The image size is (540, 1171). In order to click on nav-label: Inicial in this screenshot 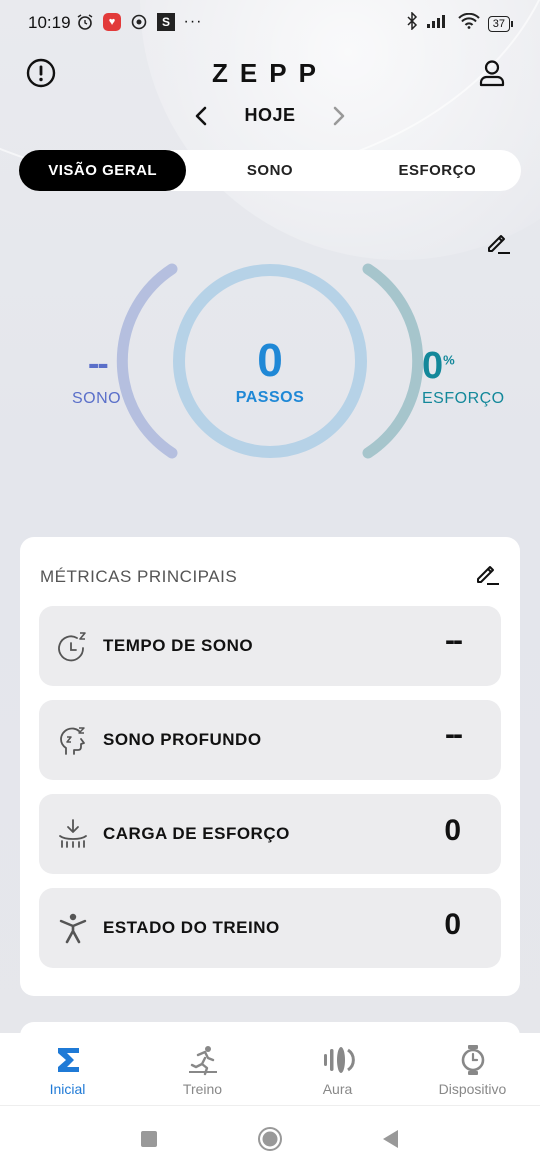, I will do `click(67, 1089)`.